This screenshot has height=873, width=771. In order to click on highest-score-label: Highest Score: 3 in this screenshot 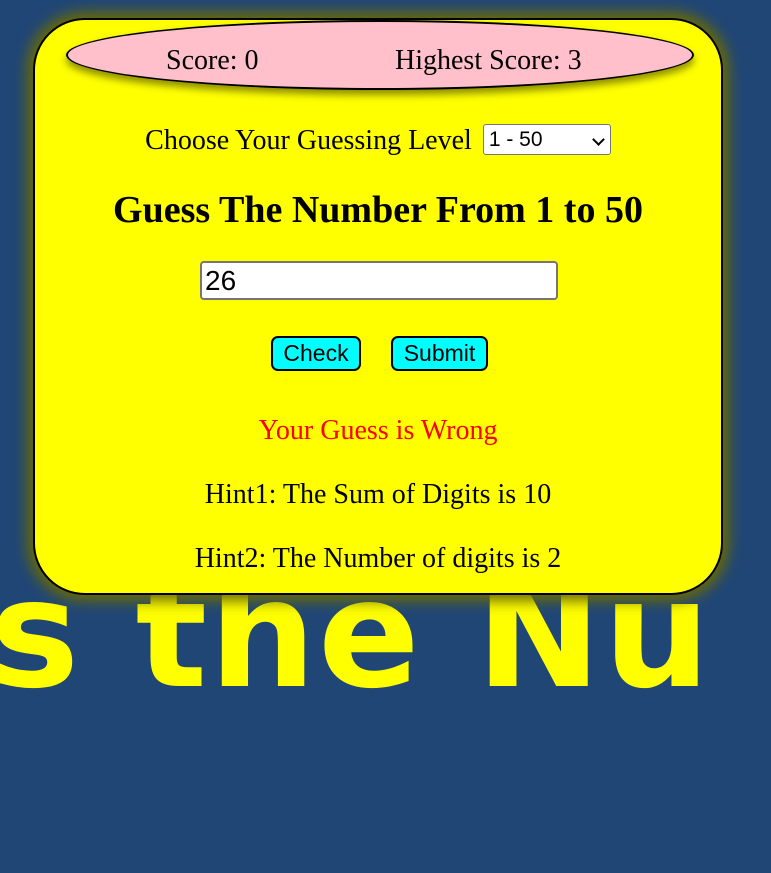, I will do `click(488, 60)`.